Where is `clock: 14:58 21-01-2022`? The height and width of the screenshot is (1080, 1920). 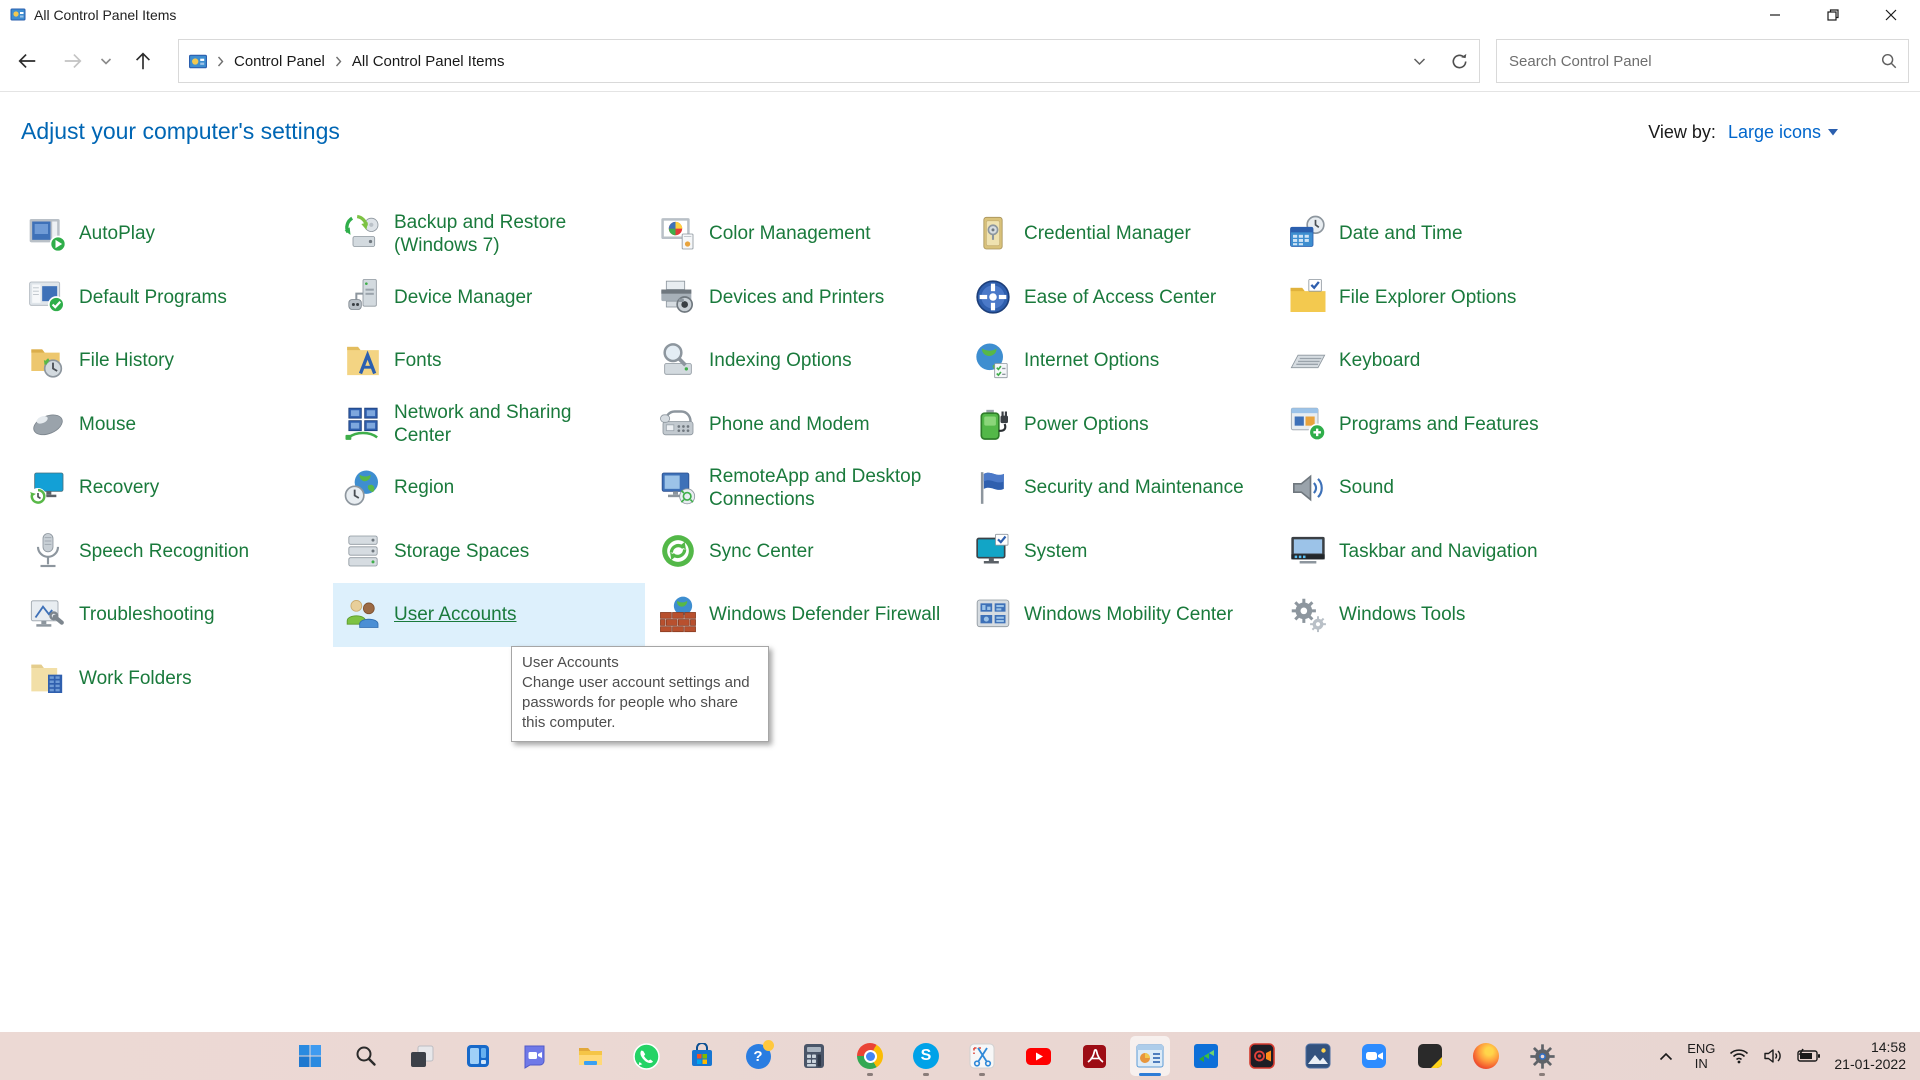 clock: 14:58 21-01-2022 is located at coordinates (1874, 1056).